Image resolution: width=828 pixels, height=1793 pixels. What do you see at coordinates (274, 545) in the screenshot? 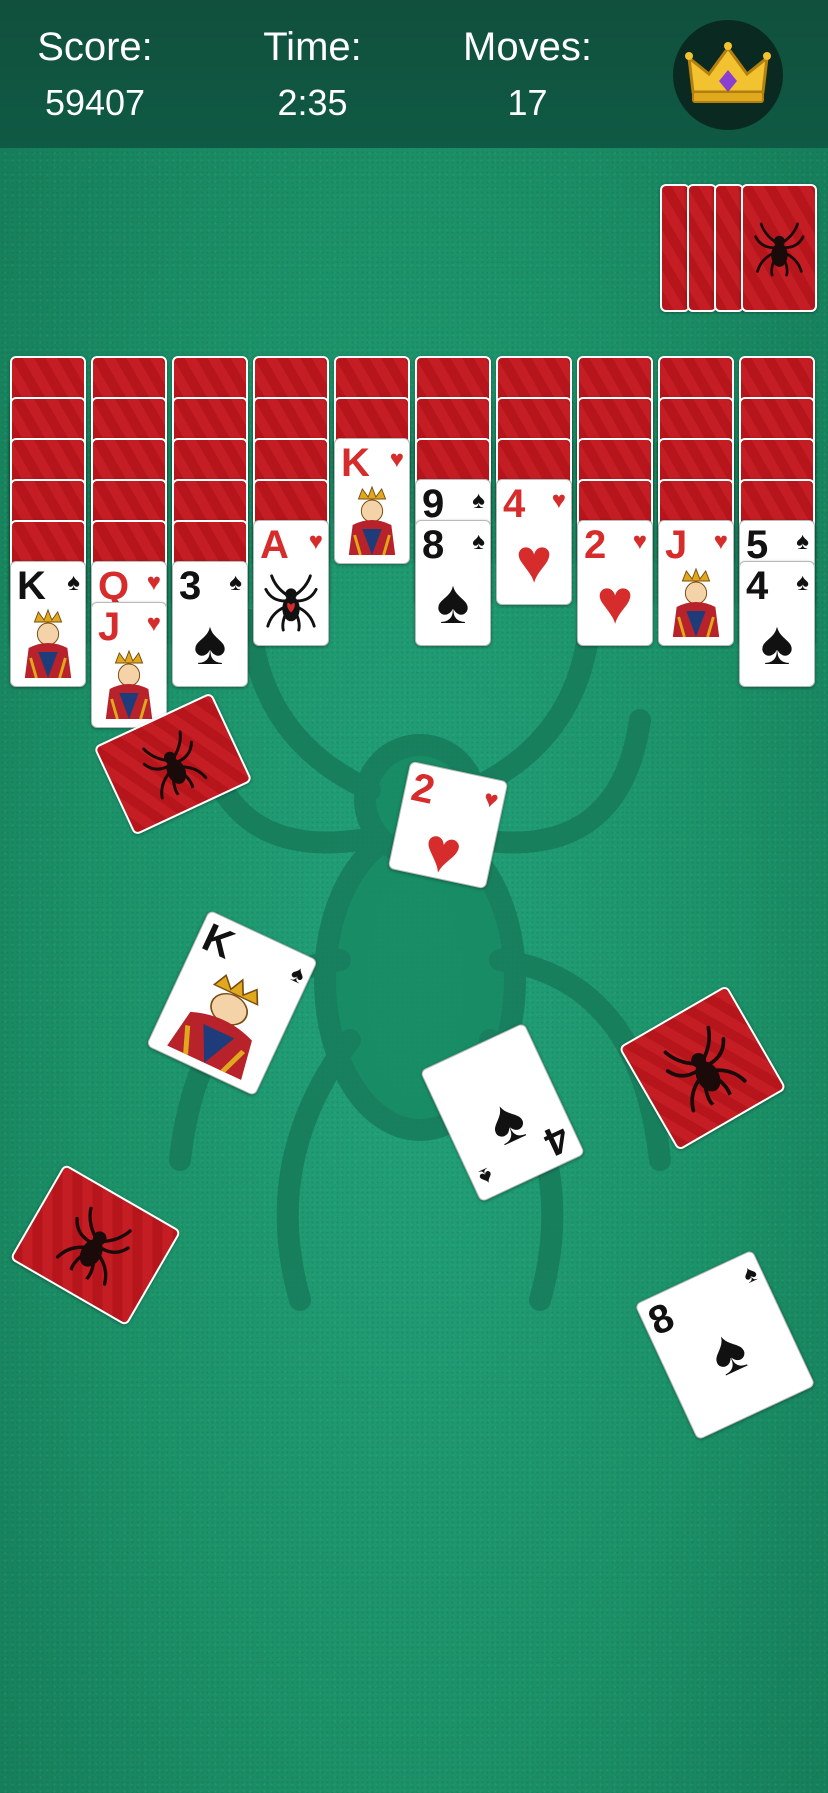
I see `card-rank: A` at bounding box center [274, 545].